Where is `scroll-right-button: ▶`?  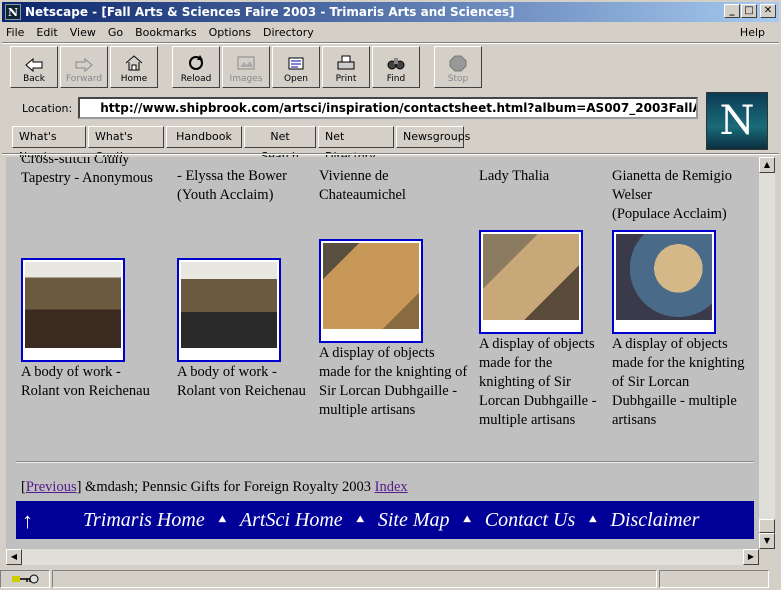
scroll-right-button: ▶ is located at coordinates (751, 557).